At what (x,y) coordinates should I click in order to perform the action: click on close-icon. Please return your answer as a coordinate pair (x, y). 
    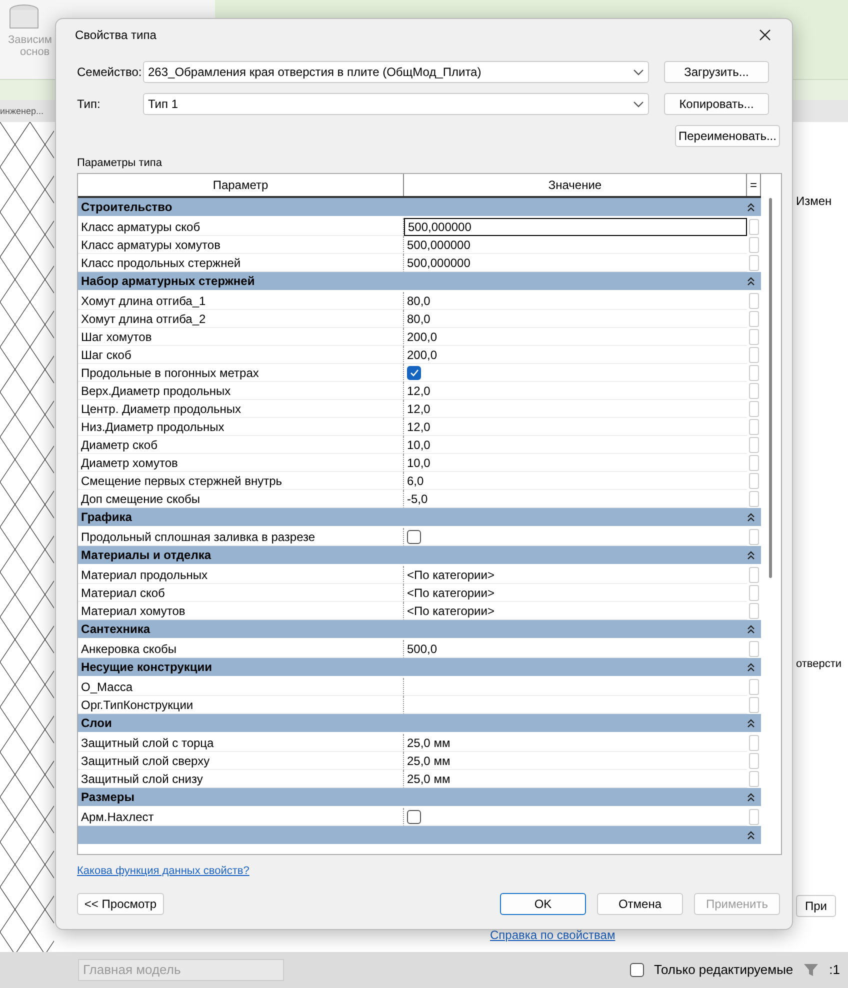
    Looking at the image, I should click on (765, 35).